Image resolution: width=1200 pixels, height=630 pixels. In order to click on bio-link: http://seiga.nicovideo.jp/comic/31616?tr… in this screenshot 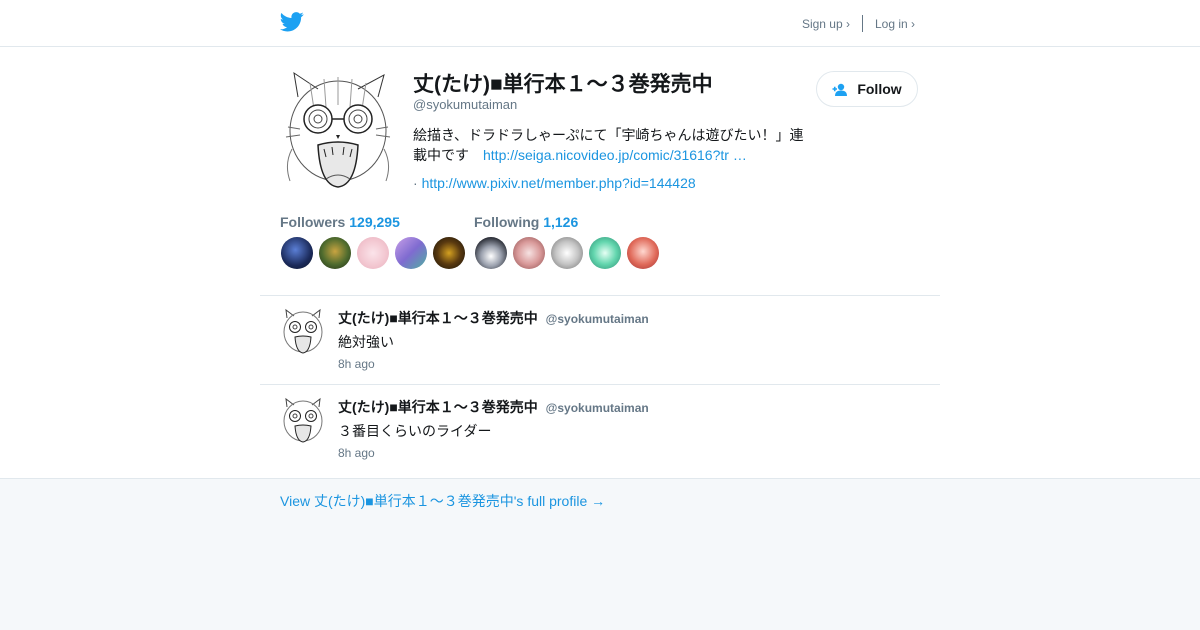, I will do `click(615, 155)`.